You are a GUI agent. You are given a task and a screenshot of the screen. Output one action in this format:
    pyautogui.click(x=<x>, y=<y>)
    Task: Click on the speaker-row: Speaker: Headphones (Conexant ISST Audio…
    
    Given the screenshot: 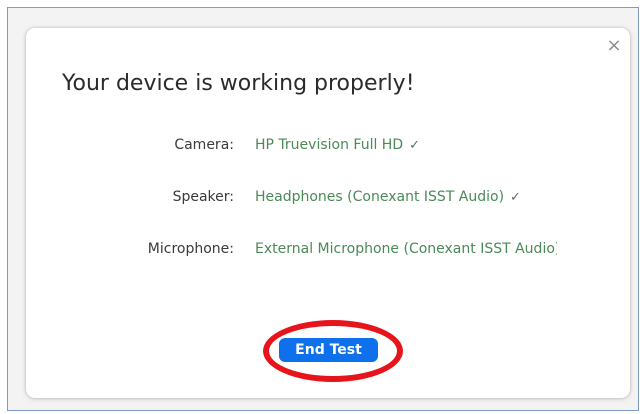 What is the action you would take?
    pyautogui.click(x=328, y=197)
    